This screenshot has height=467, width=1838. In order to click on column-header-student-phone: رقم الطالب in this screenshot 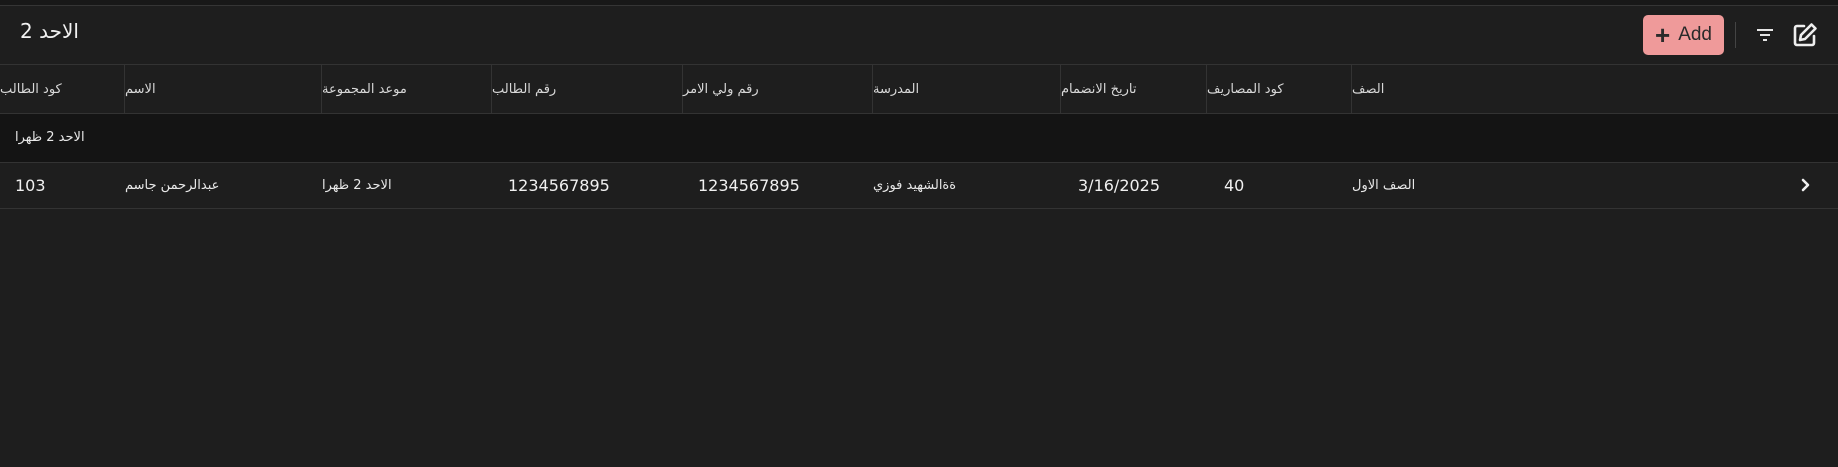, I will do `click(587, 89)`.